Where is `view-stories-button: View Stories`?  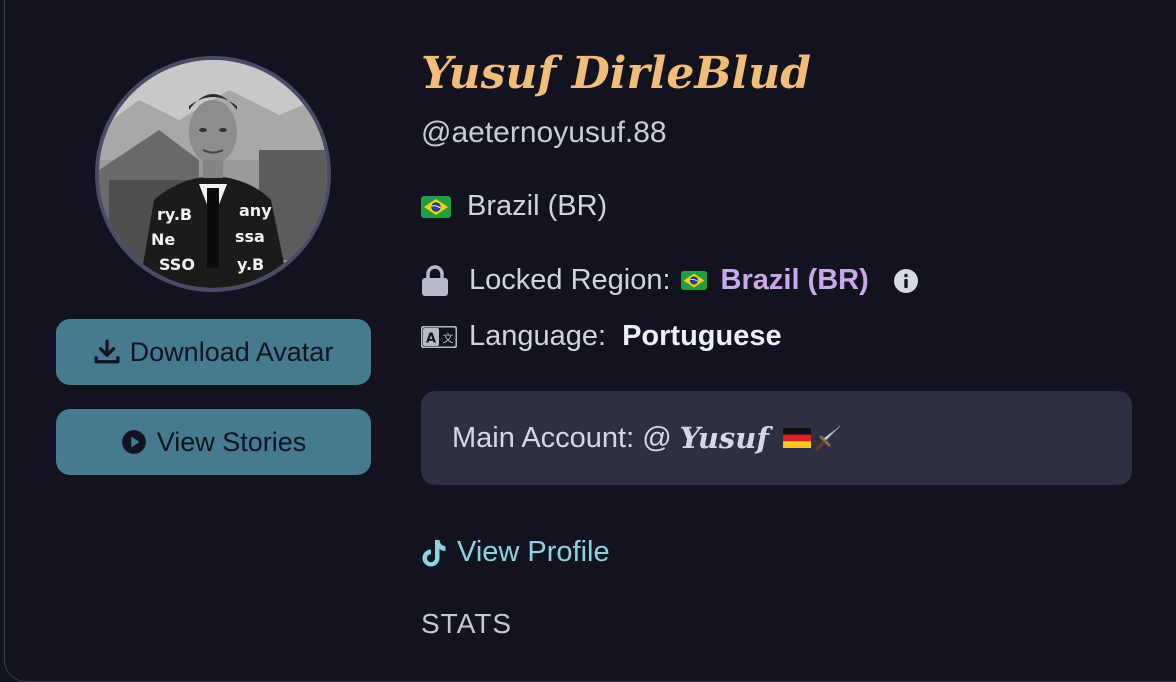 view-stories-button: View Stories is located at coordinates (213, 442).